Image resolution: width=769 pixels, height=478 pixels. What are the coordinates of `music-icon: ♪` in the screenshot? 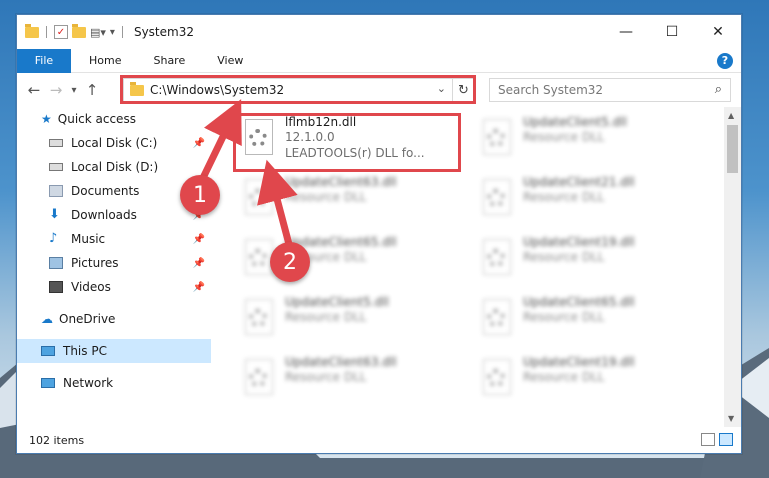 It's located at (53, 238).